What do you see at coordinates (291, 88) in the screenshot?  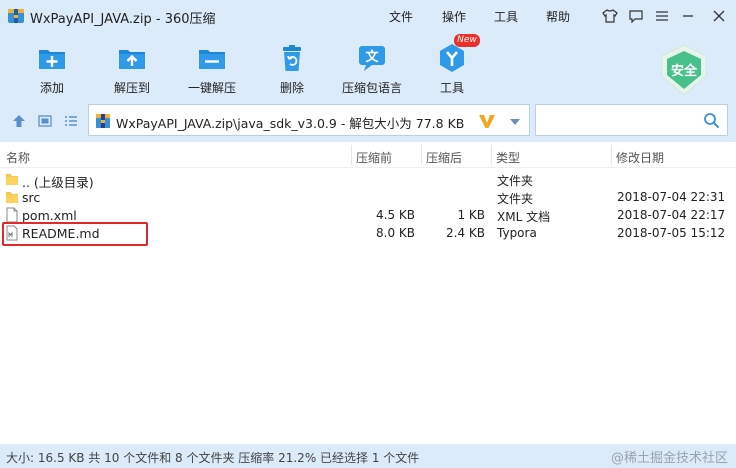 I see `delete-label: 删除` at bounding box center [291, 88].